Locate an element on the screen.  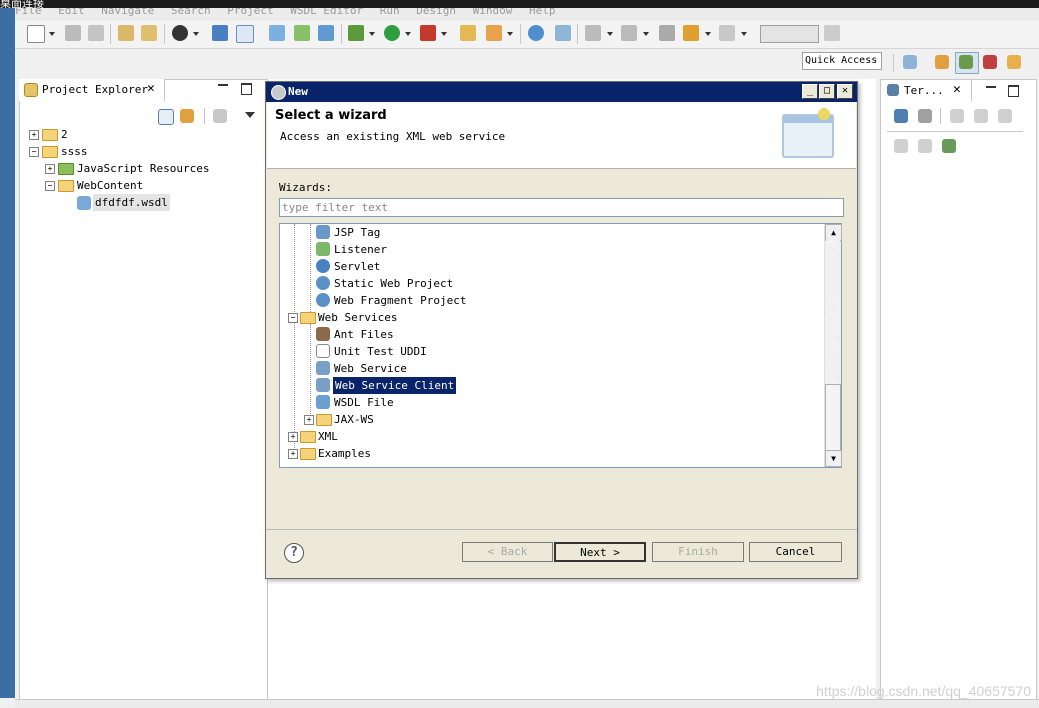
prev-annotation-icon is located at coordinates (629, 33).